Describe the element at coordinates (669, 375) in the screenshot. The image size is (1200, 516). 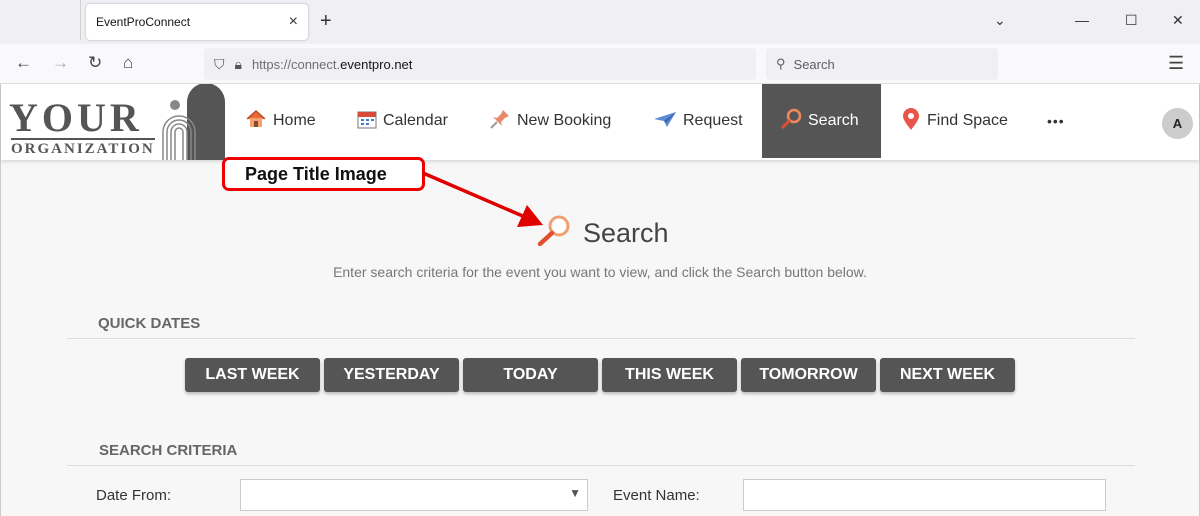
I see `this-week-button: THIS WEEK` at that location.